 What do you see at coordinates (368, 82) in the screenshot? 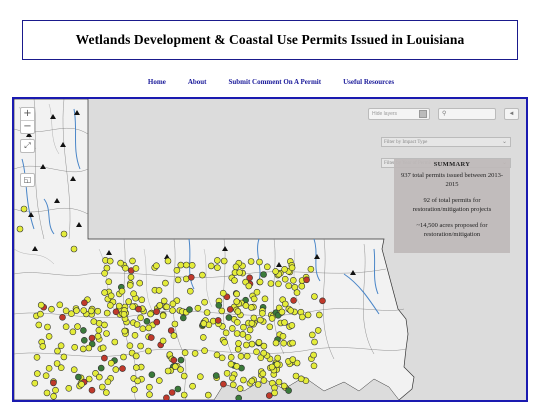
I see `nav-useful-resources: Useful Resources` at bounding box center [368, 82].